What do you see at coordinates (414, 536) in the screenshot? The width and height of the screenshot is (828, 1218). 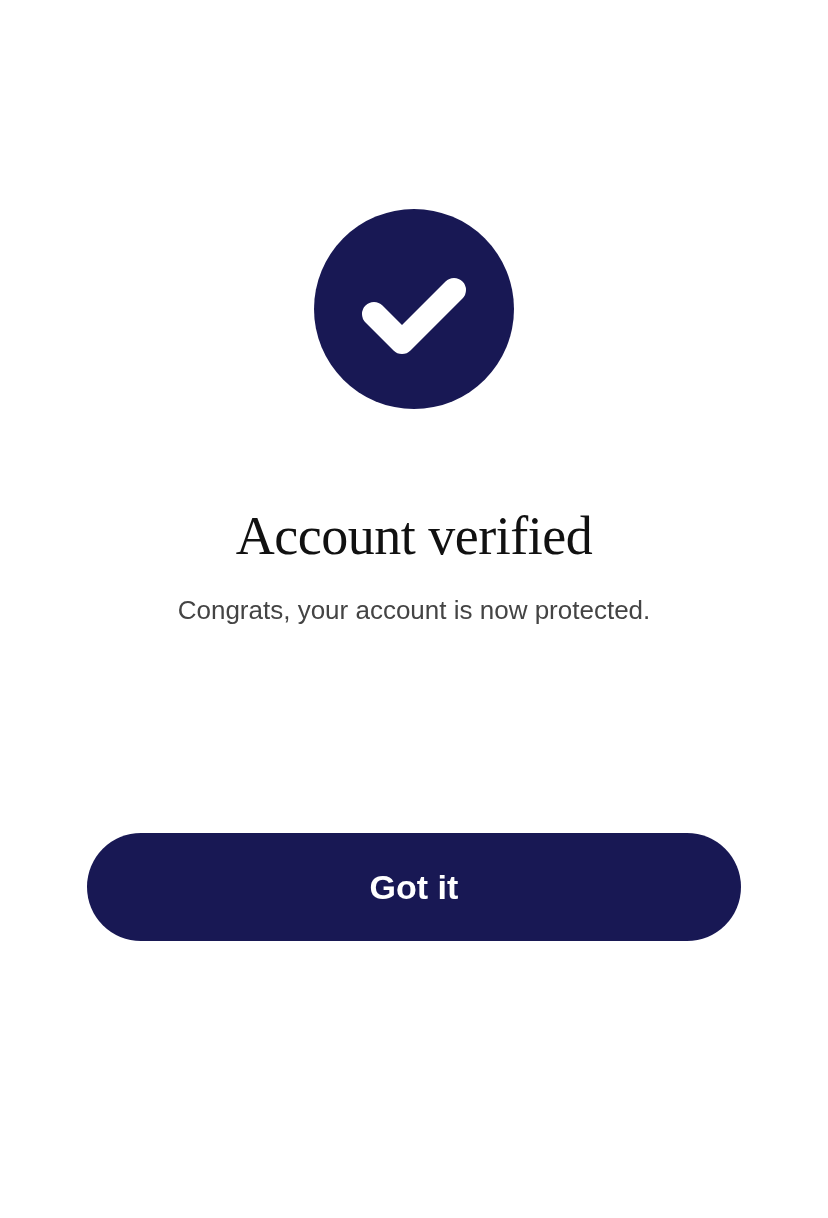 I see `title: Account verified` at bounding box center [414, 536].